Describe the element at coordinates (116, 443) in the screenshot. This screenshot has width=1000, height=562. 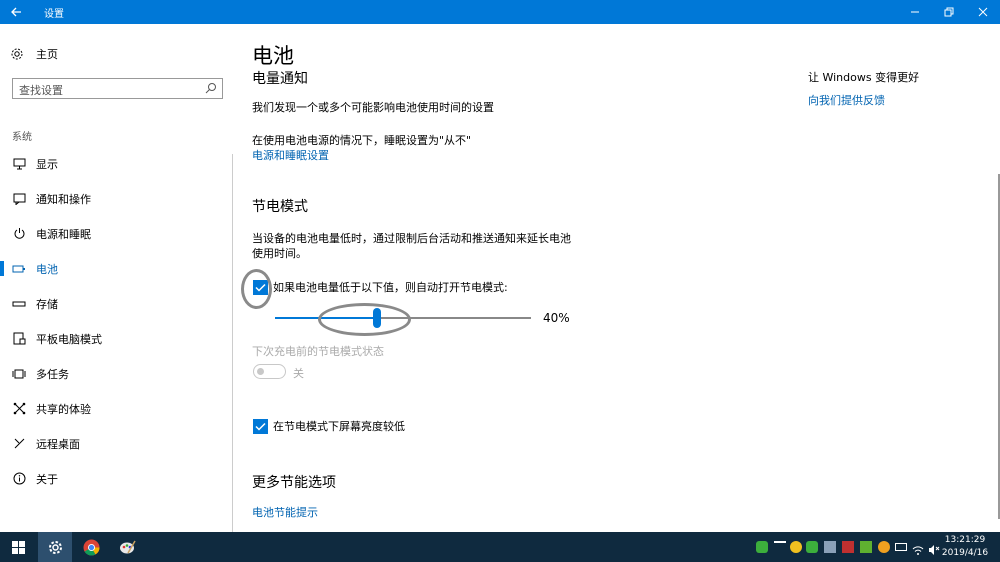
I see `sidebar-item-remote-desktop: 远程桌面` at that location.